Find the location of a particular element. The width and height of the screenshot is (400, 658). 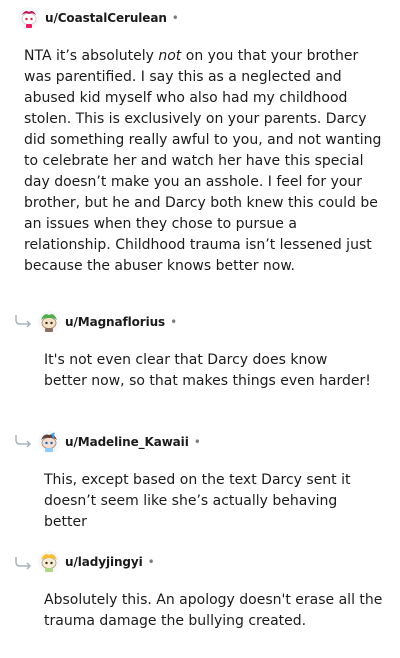

username: u/ladyjingyi is located at coordinates (104, 562).